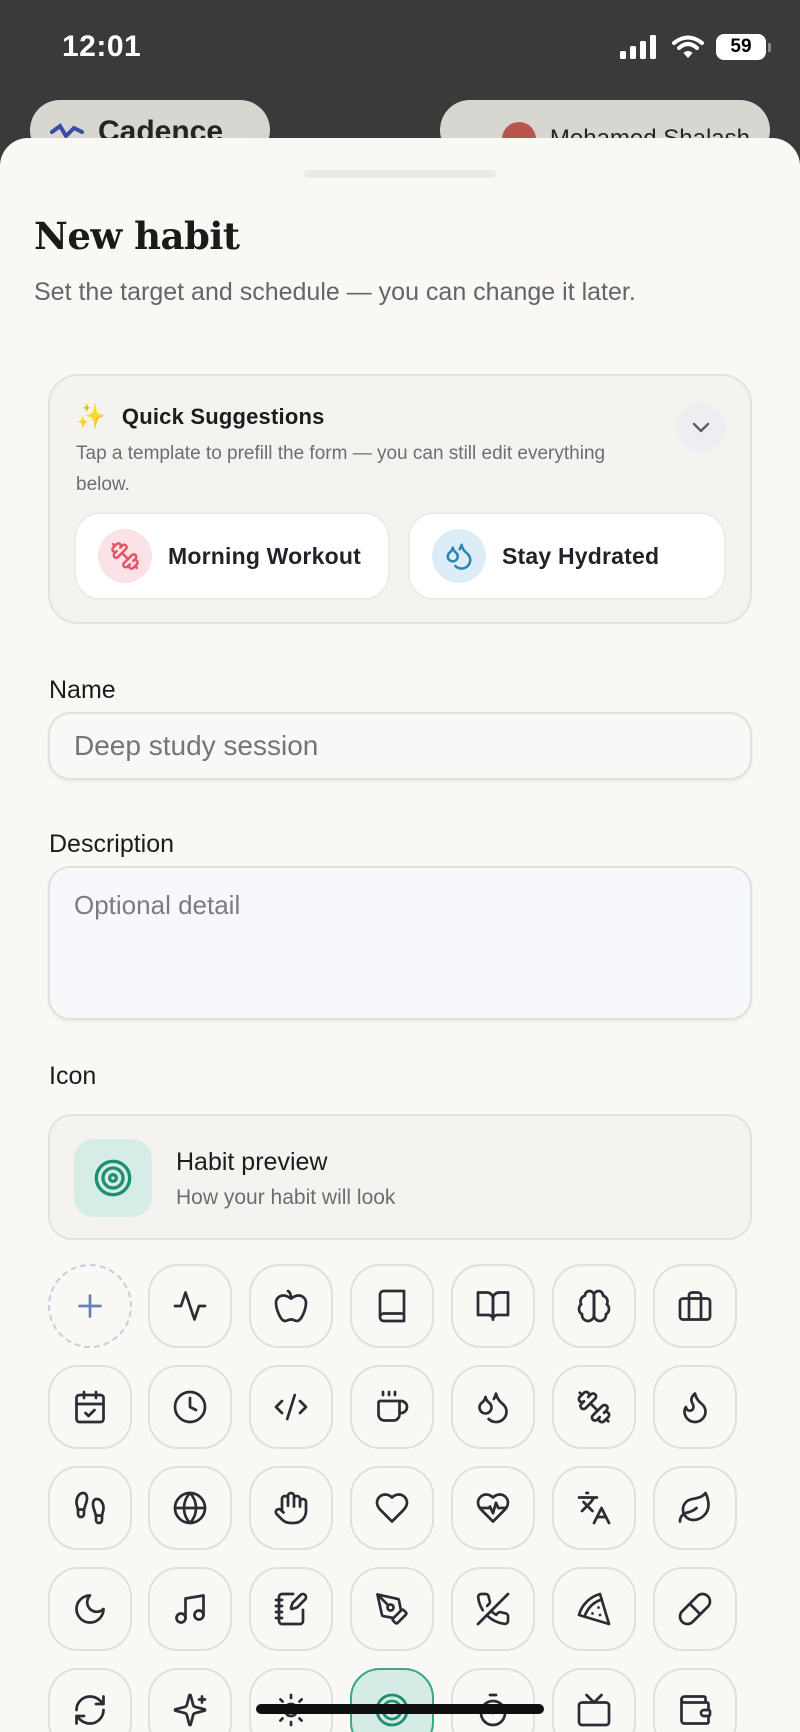 This screenshot has height=1732, width=800. I want to click on icon-option-coffee, so click(392, 1407).